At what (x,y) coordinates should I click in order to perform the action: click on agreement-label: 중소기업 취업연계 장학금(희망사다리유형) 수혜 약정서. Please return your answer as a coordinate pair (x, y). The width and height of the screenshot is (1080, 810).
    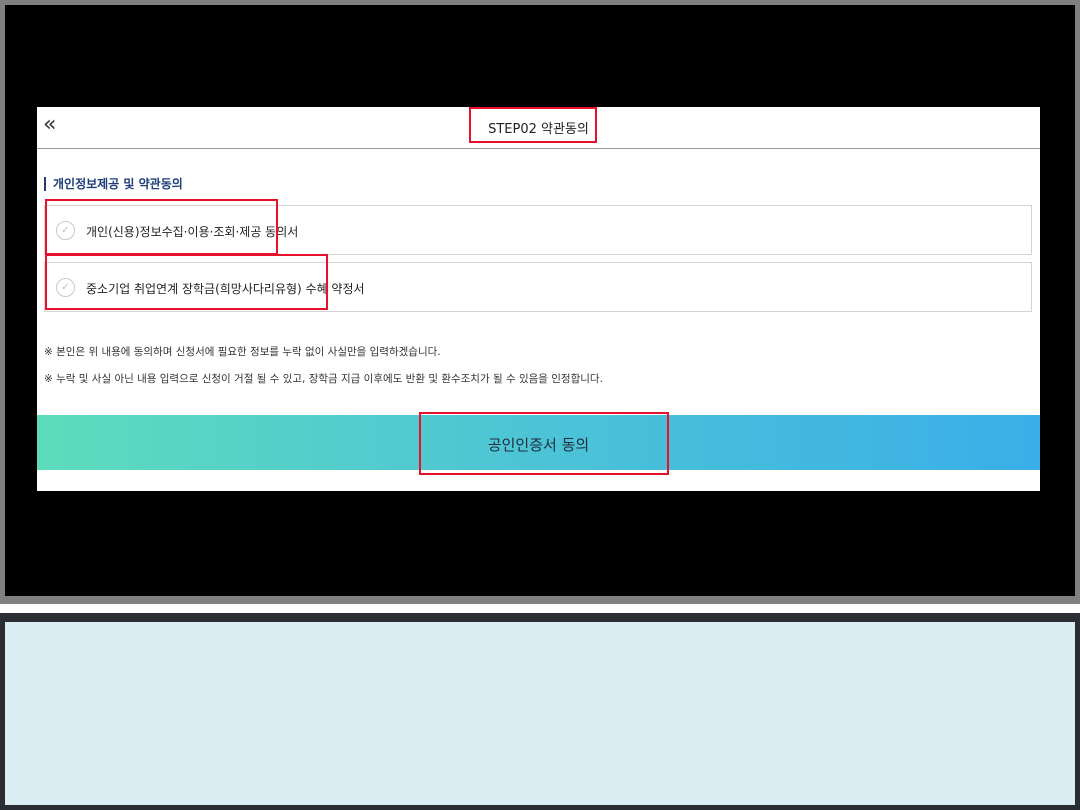
    Looking at the image, I should click on (225, 289).